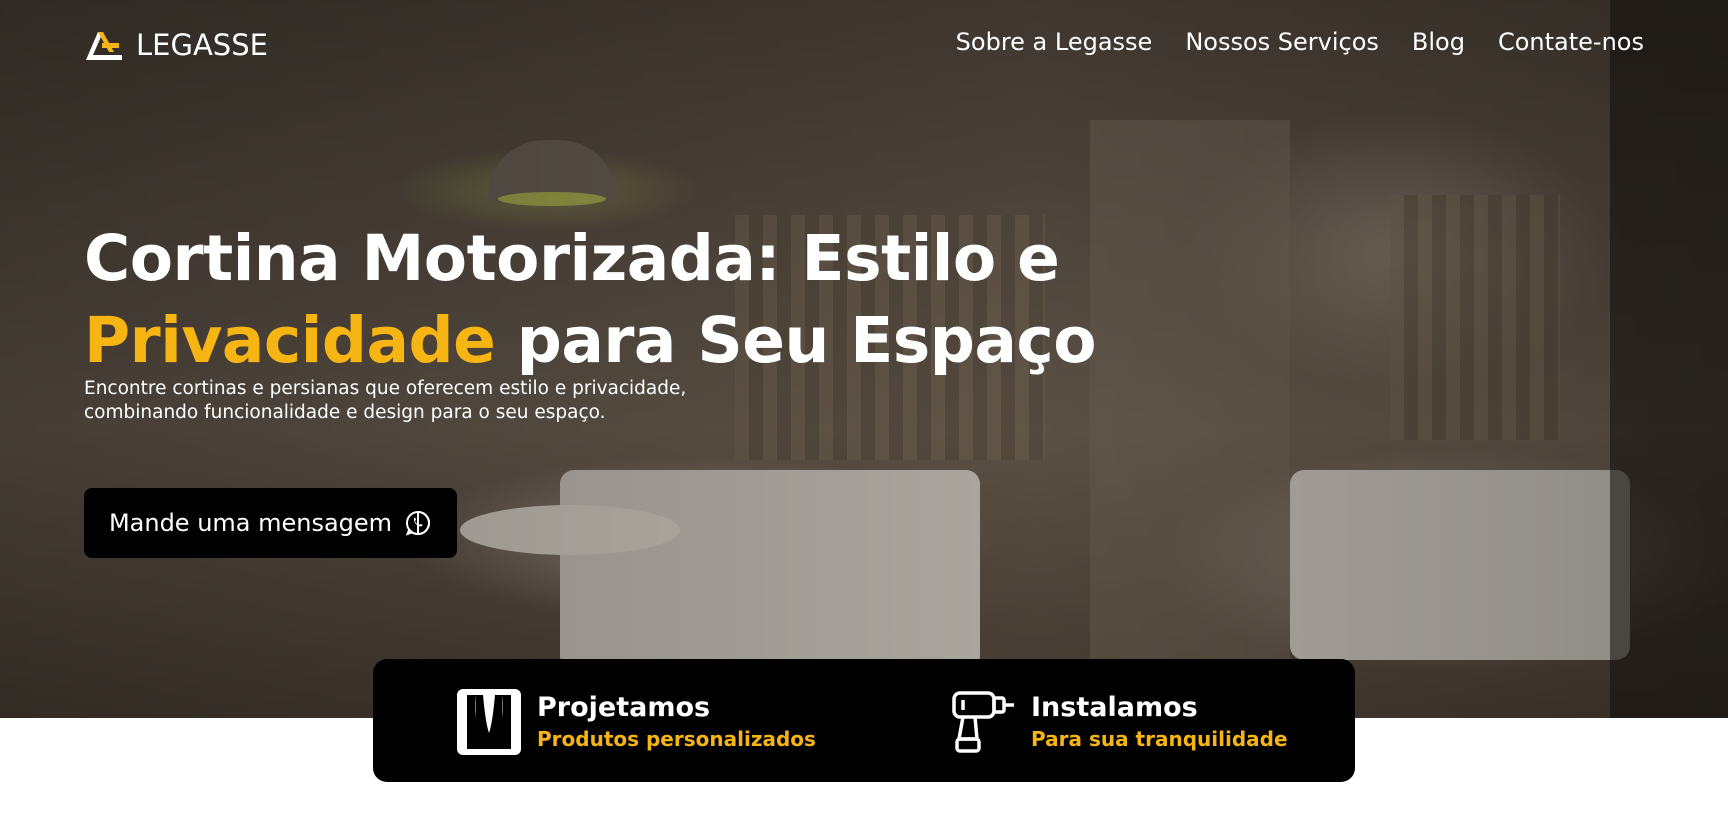 This screenshot has width=1728, height=814. I want to click on feature-subtitle: Para sua tranquilidade, so click(1159, 739).